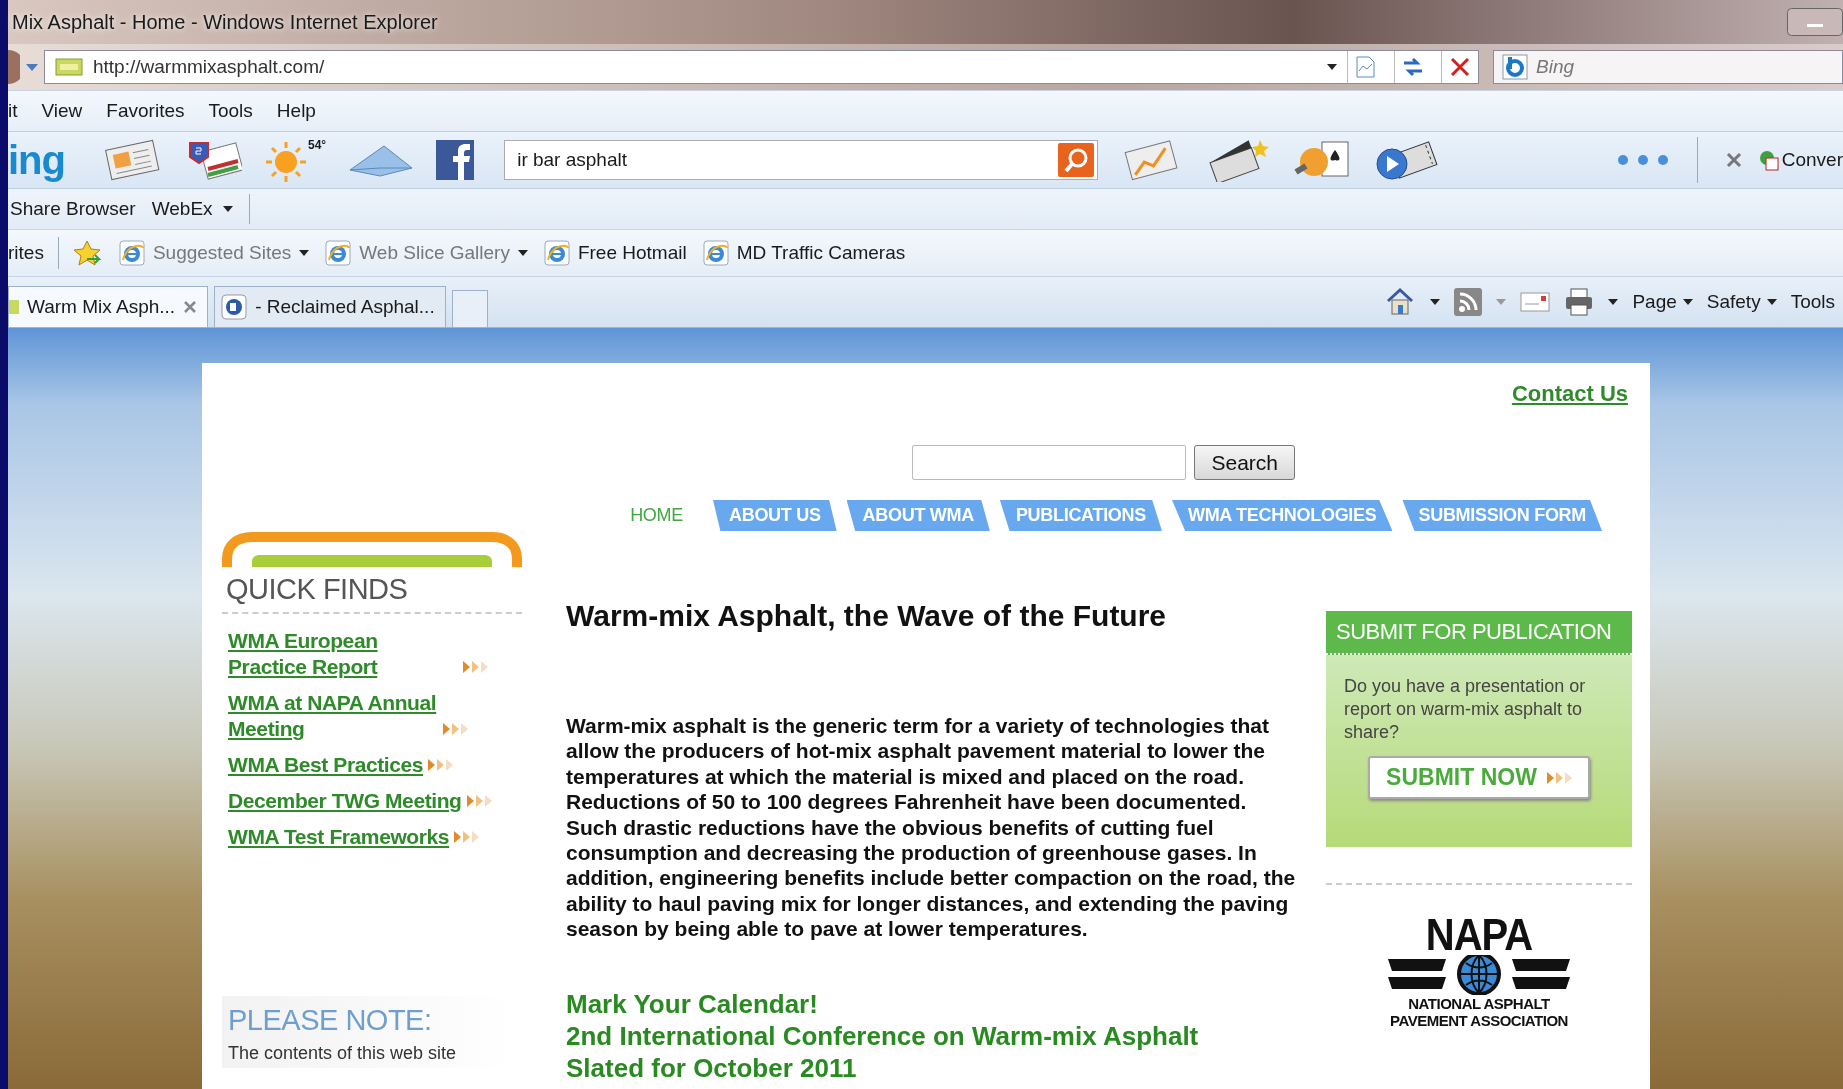 The image size is (1843, 1089). I want to click on logo-text: NAPA, so click(1479, 935).